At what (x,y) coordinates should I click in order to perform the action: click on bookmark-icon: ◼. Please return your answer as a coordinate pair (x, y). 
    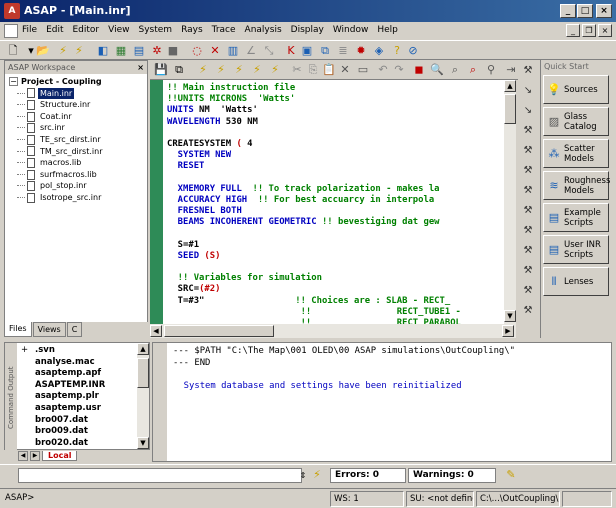
    Looking at the image, I should click on (419, 70).